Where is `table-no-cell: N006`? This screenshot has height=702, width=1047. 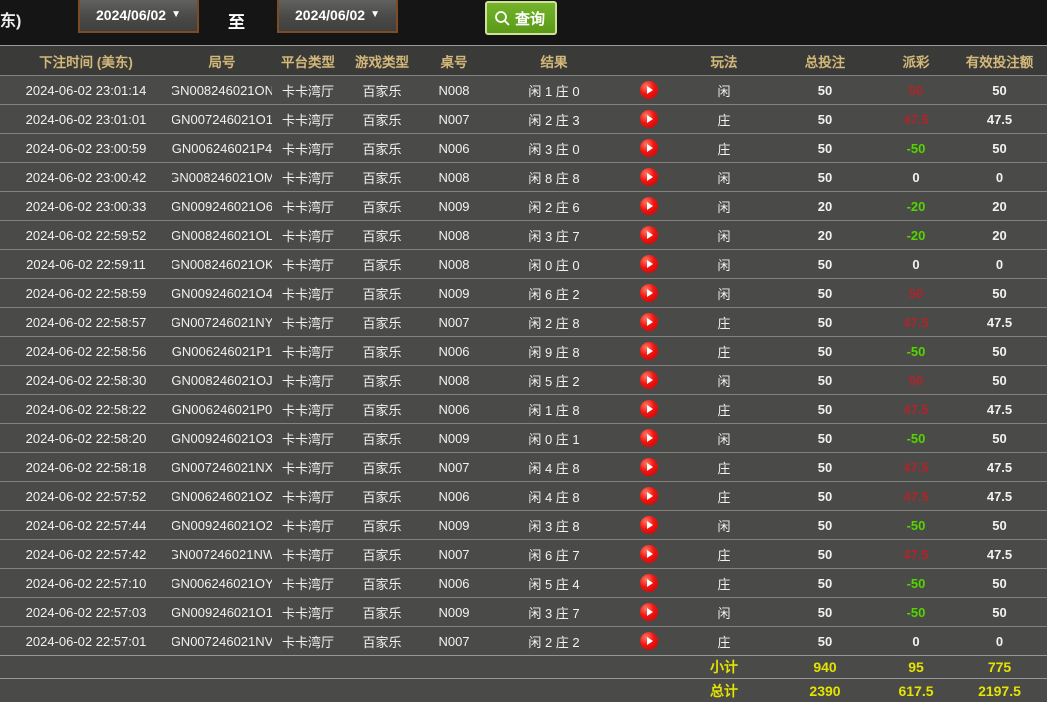 table-no-cell: N006 is located at coordinates (454, 496).